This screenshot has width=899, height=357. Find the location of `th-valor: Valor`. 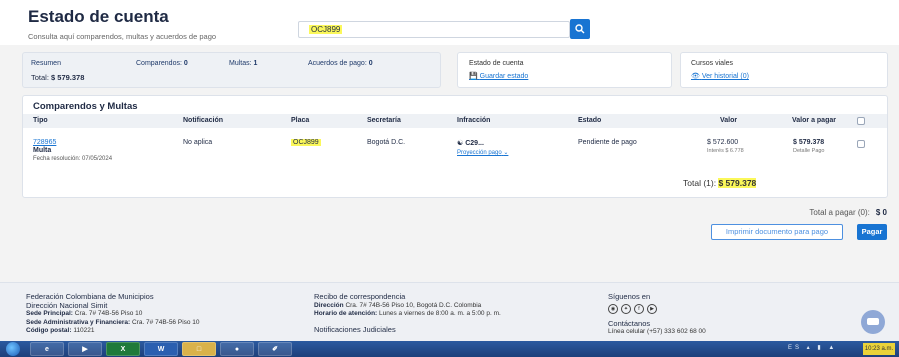

th-valor: Valor is located at coordinates (729, 120).